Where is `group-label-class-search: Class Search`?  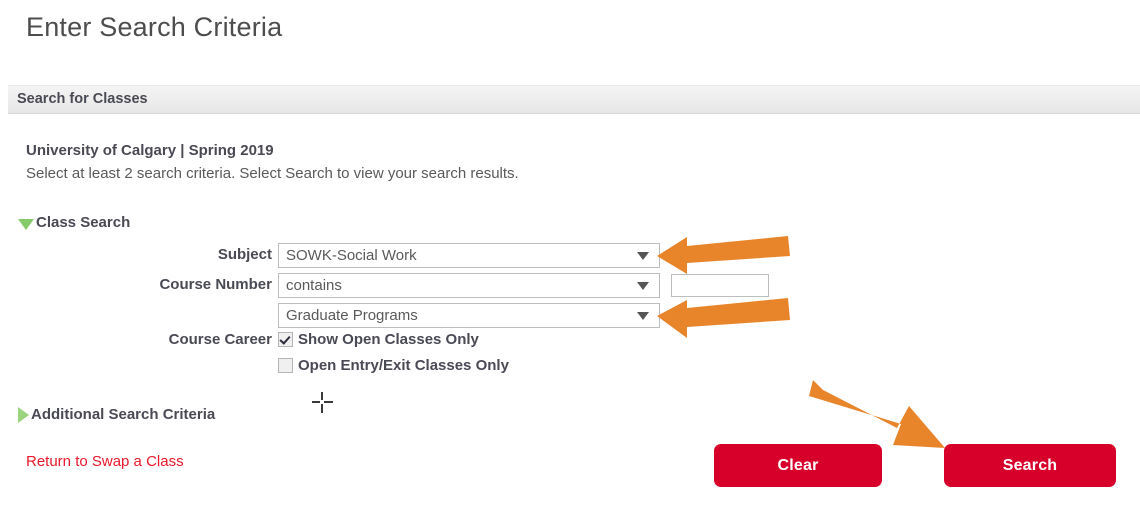 group-label-class-search: Class Search is located at coordinates (83, 222).